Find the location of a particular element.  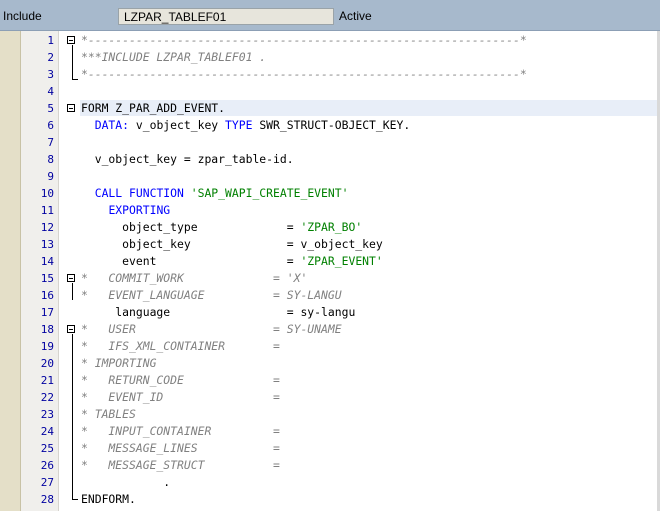

code-token: ENDFORM. is located at coordinates (108, 499).